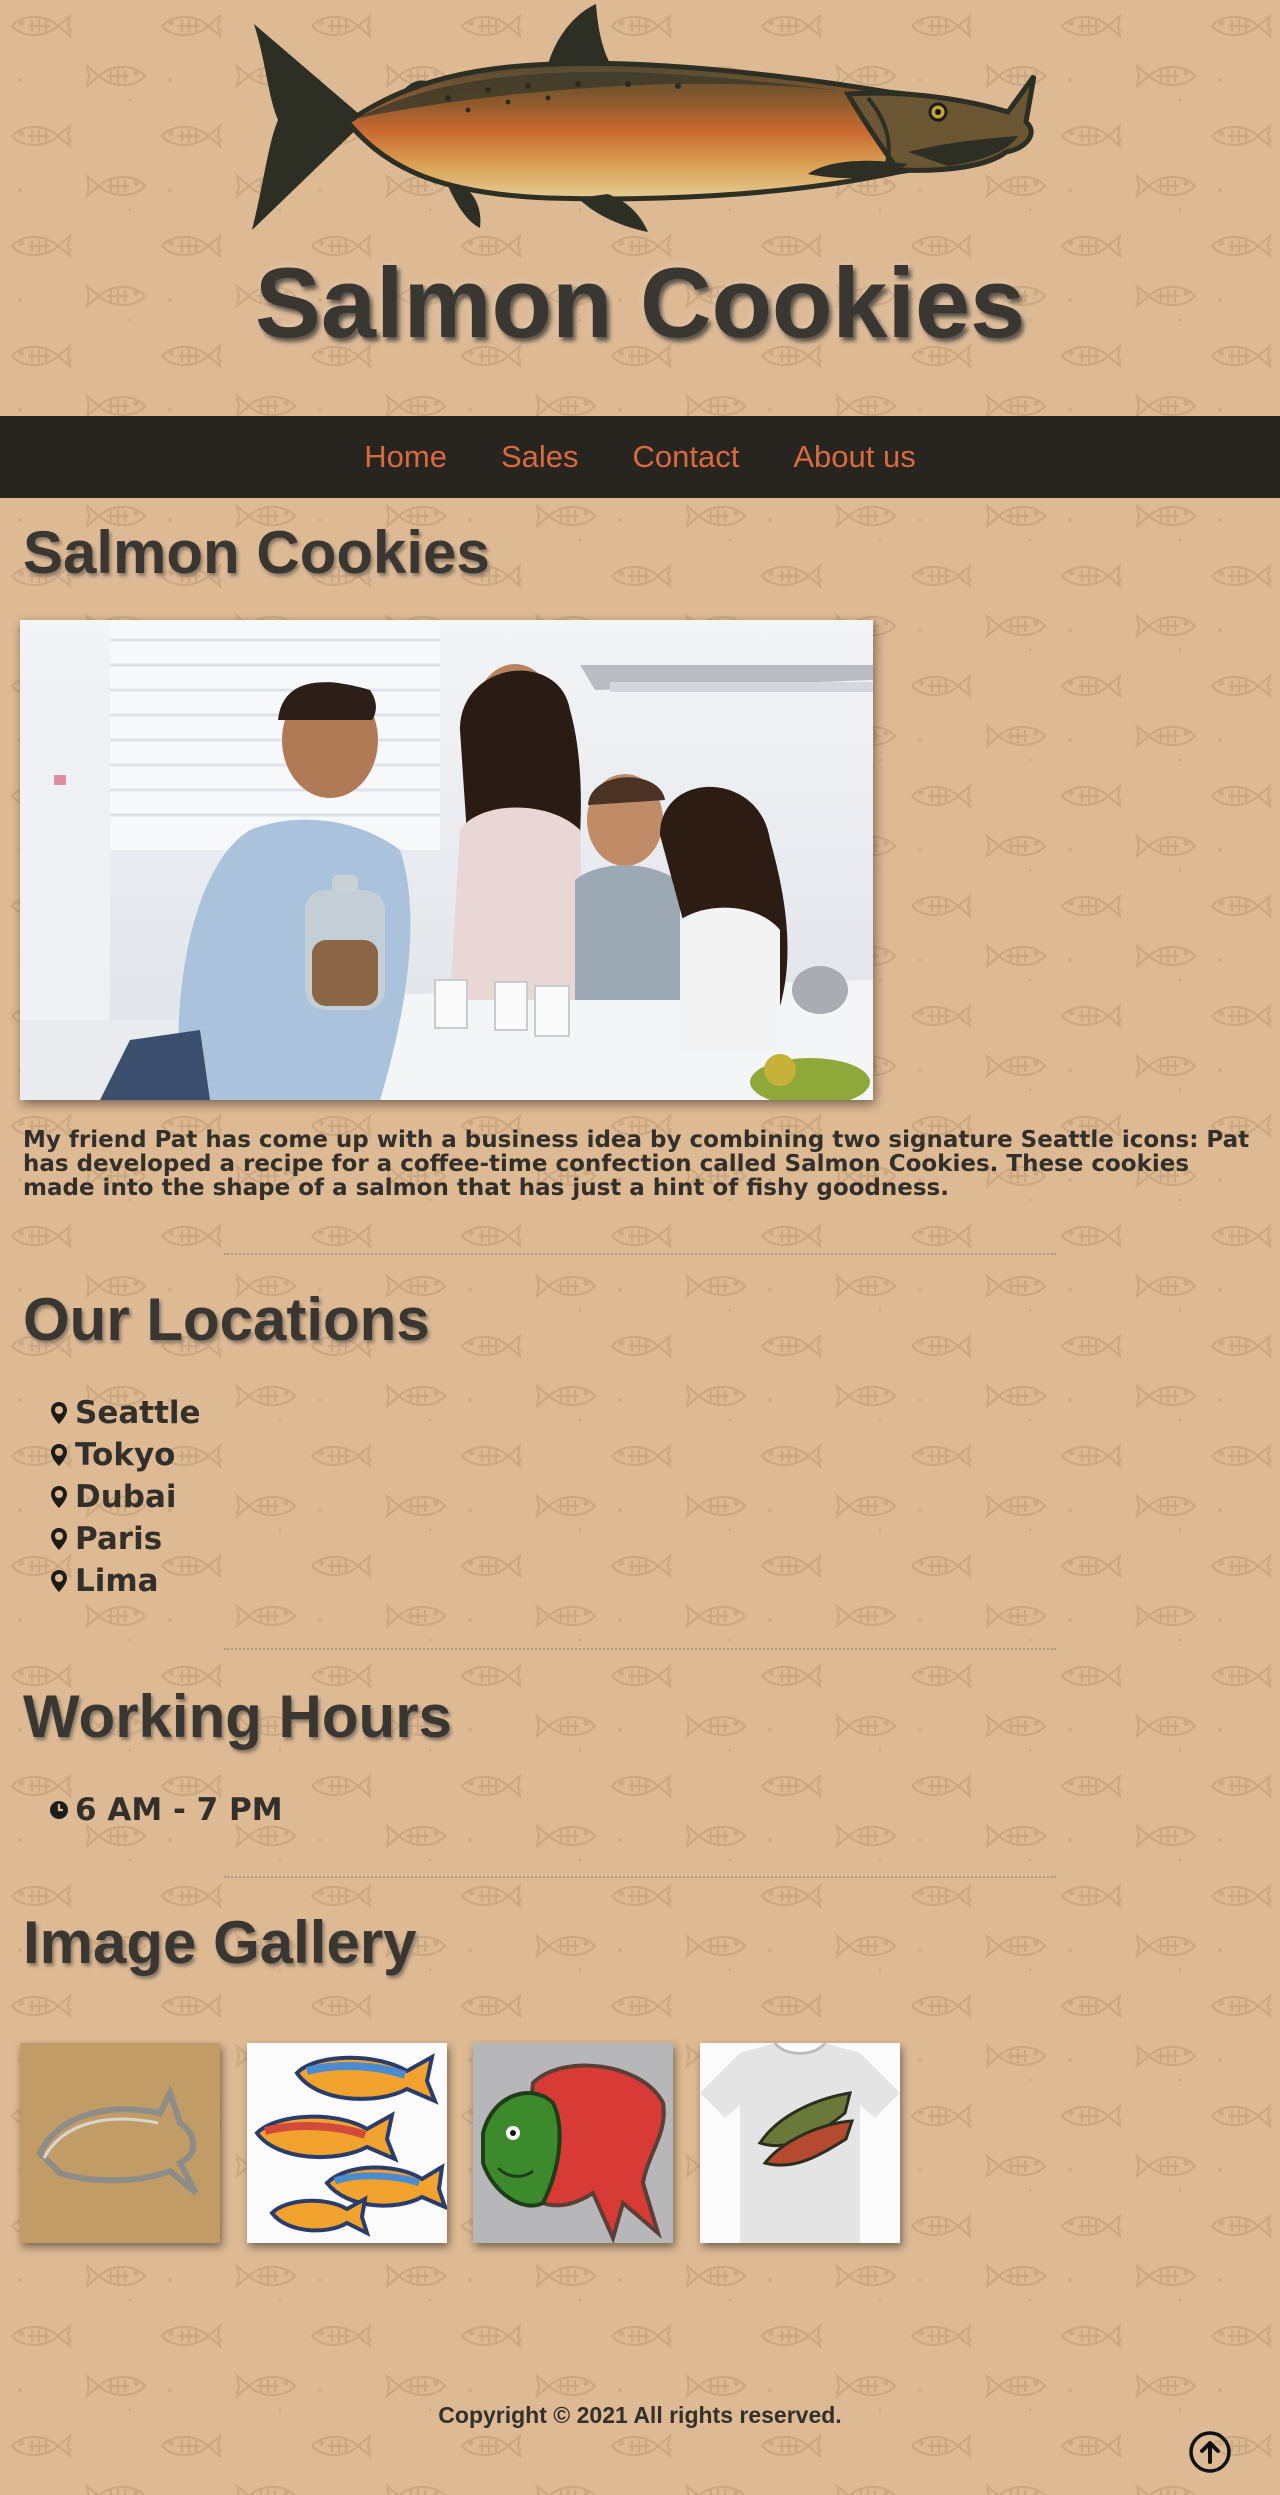  I want to click on hours-item: 6 AM - 7 PM, so click(165, 1810).